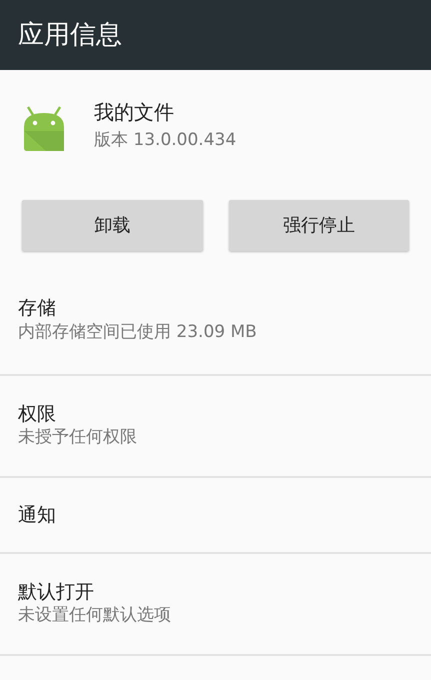  I want to click on item-title: 存储, so click(37, 308).